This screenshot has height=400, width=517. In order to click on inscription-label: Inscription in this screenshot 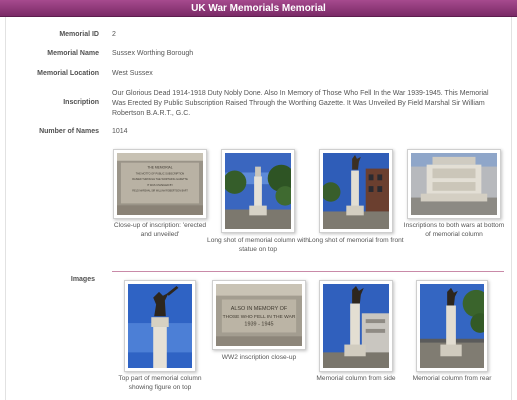, I will do `click(81, 102)`.